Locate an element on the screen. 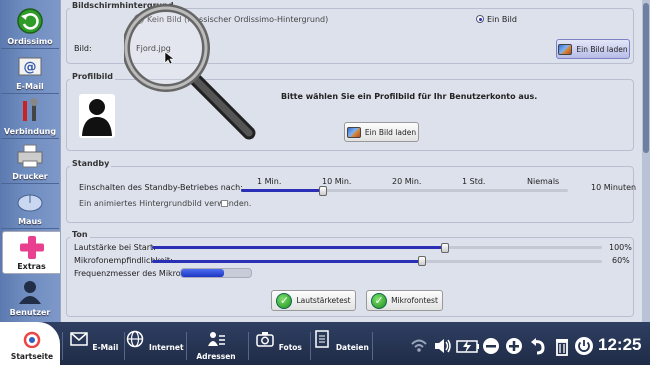 Image resolution: width=650 pixels, height=365 pixels. printer-icon is located at coordinates (30, 156).